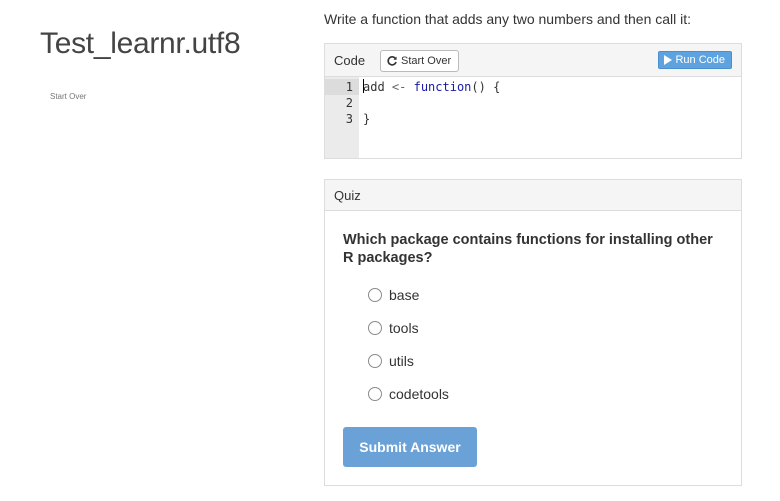  I want to click on quiz-option-tools: tools, so click(393, 328).